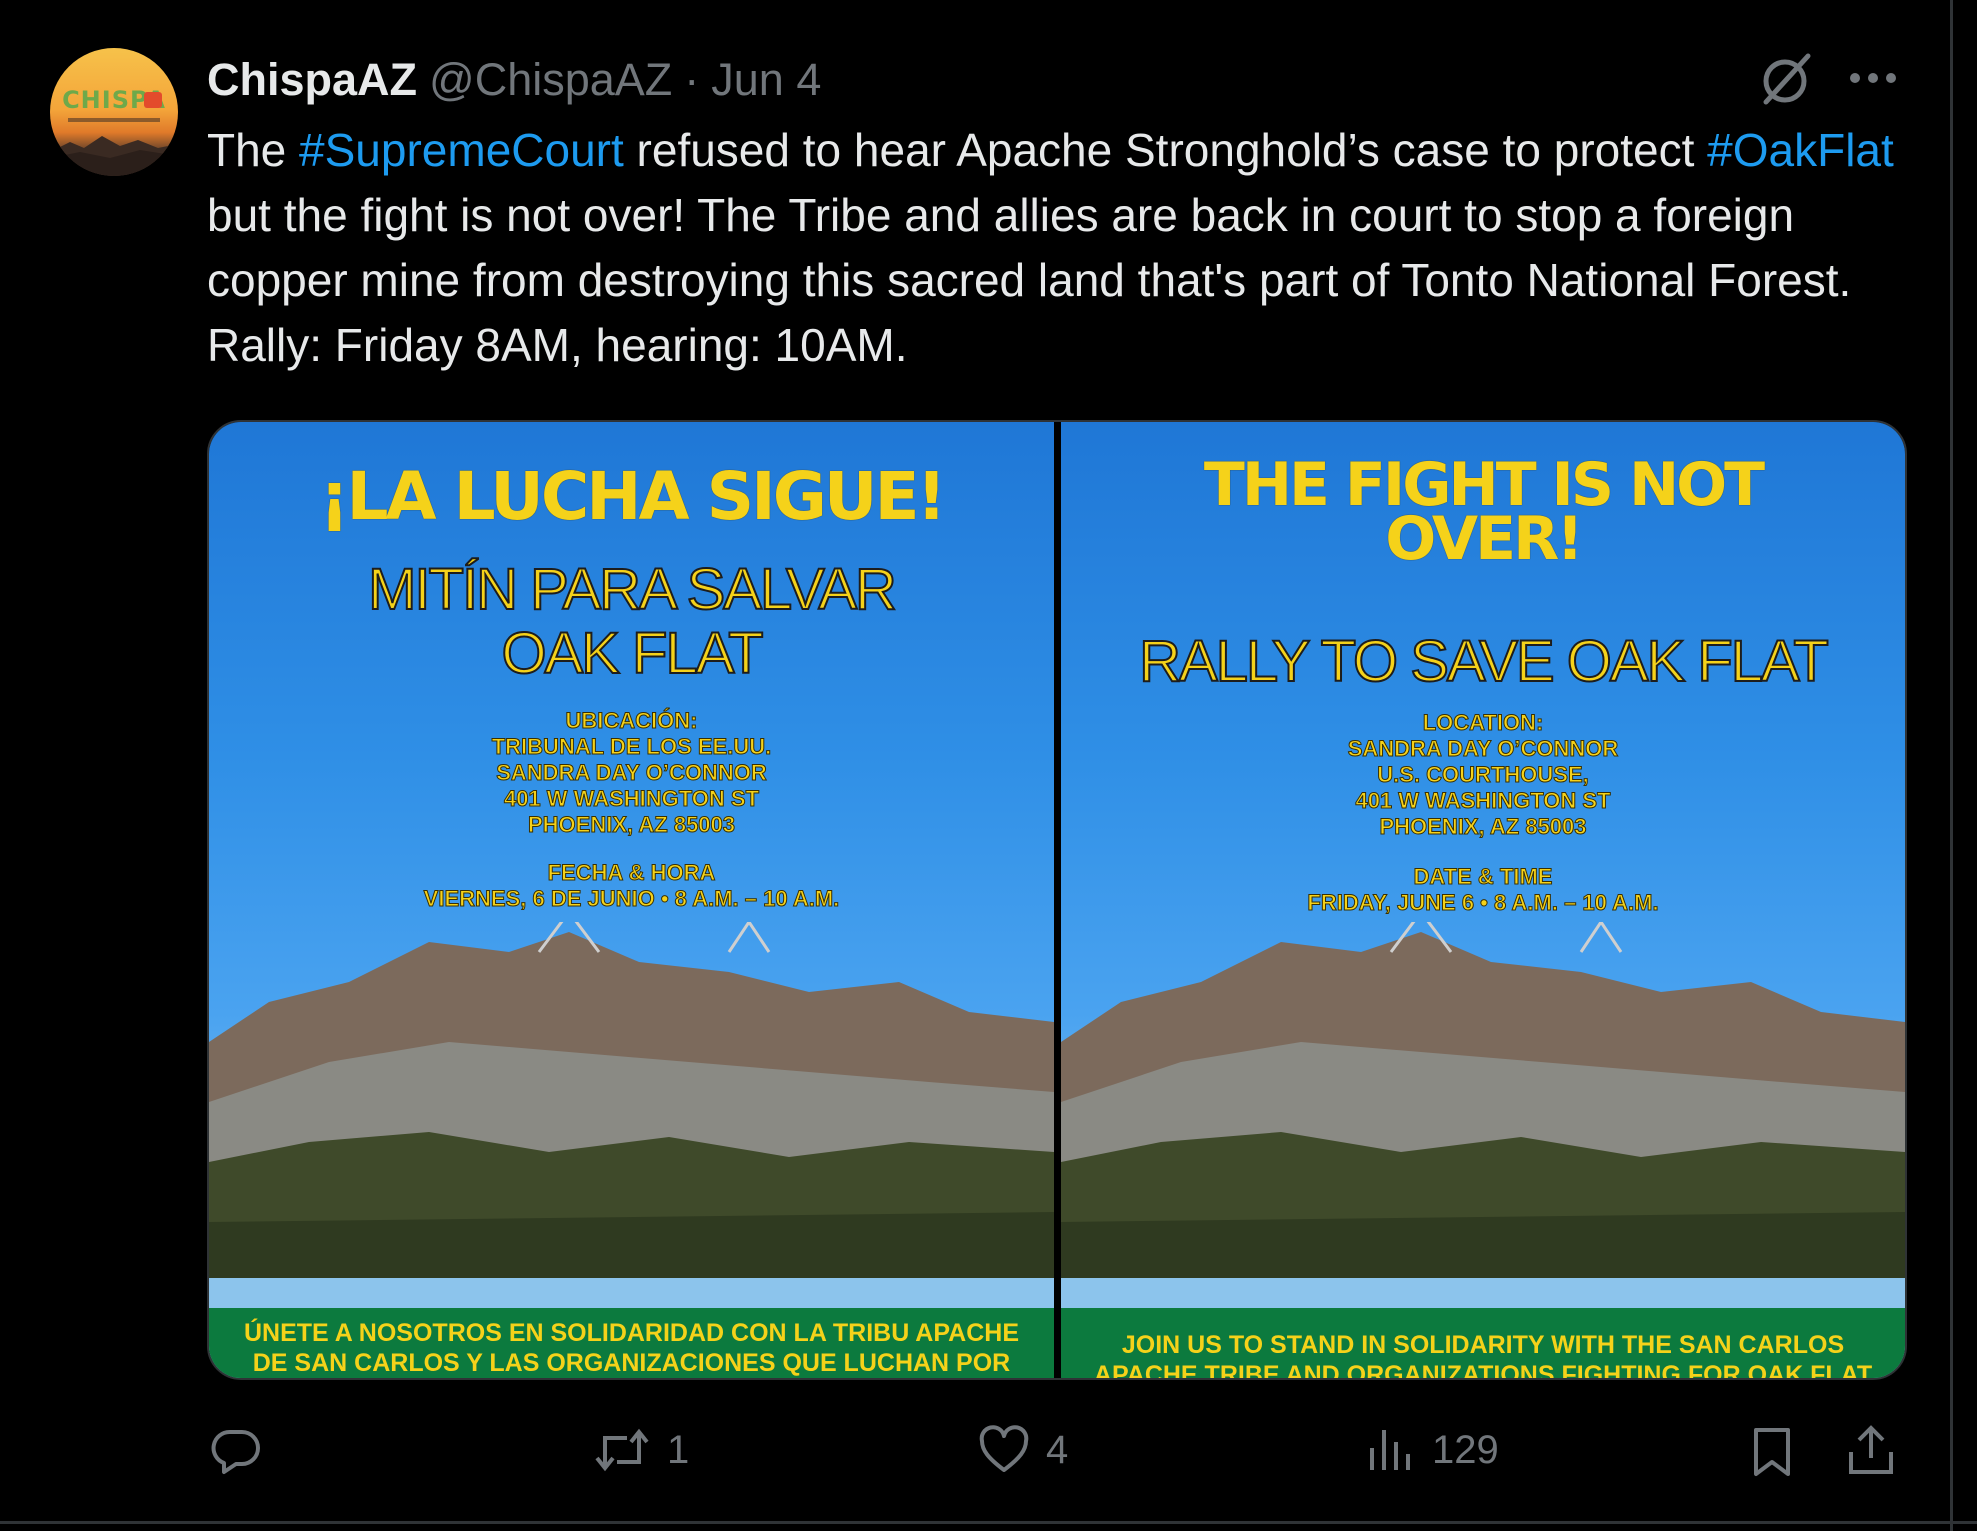 This screenshot has height=1531, width=1977. I want to click on retweet-icon, so click(622, 1450).